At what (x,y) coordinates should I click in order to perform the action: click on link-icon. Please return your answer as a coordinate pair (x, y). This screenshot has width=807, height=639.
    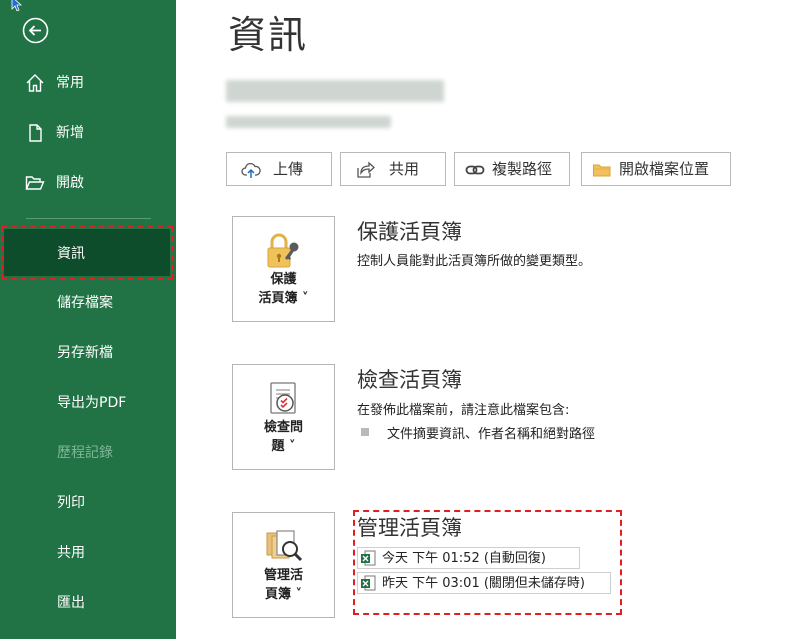
    Looking at the image, I should click on (475, 170).